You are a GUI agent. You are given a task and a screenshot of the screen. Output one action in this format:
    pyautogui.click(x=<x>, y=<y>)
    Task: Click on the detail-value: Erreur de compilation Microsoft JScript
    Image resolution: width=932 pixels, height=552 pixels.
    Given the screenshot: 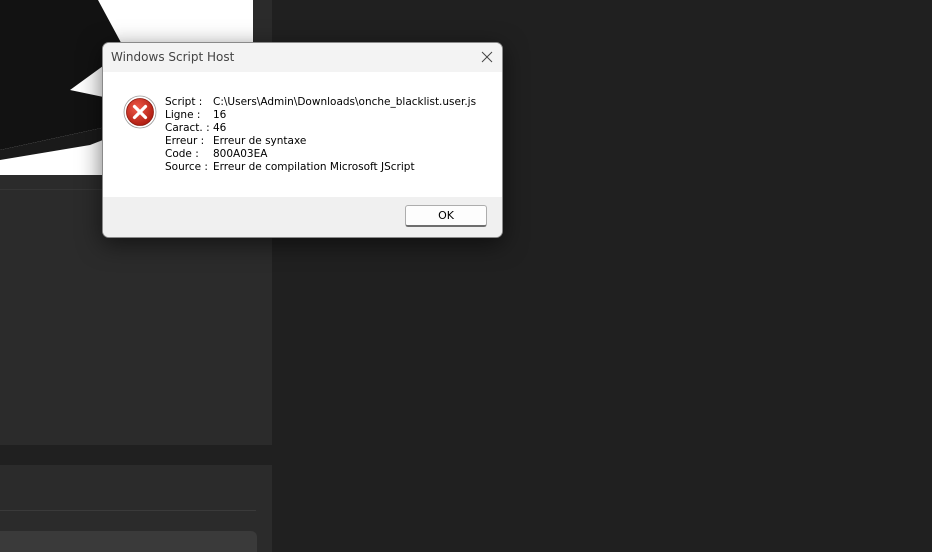 What is the action you would take?
    pyautogui.click(x=314, y=167)
    